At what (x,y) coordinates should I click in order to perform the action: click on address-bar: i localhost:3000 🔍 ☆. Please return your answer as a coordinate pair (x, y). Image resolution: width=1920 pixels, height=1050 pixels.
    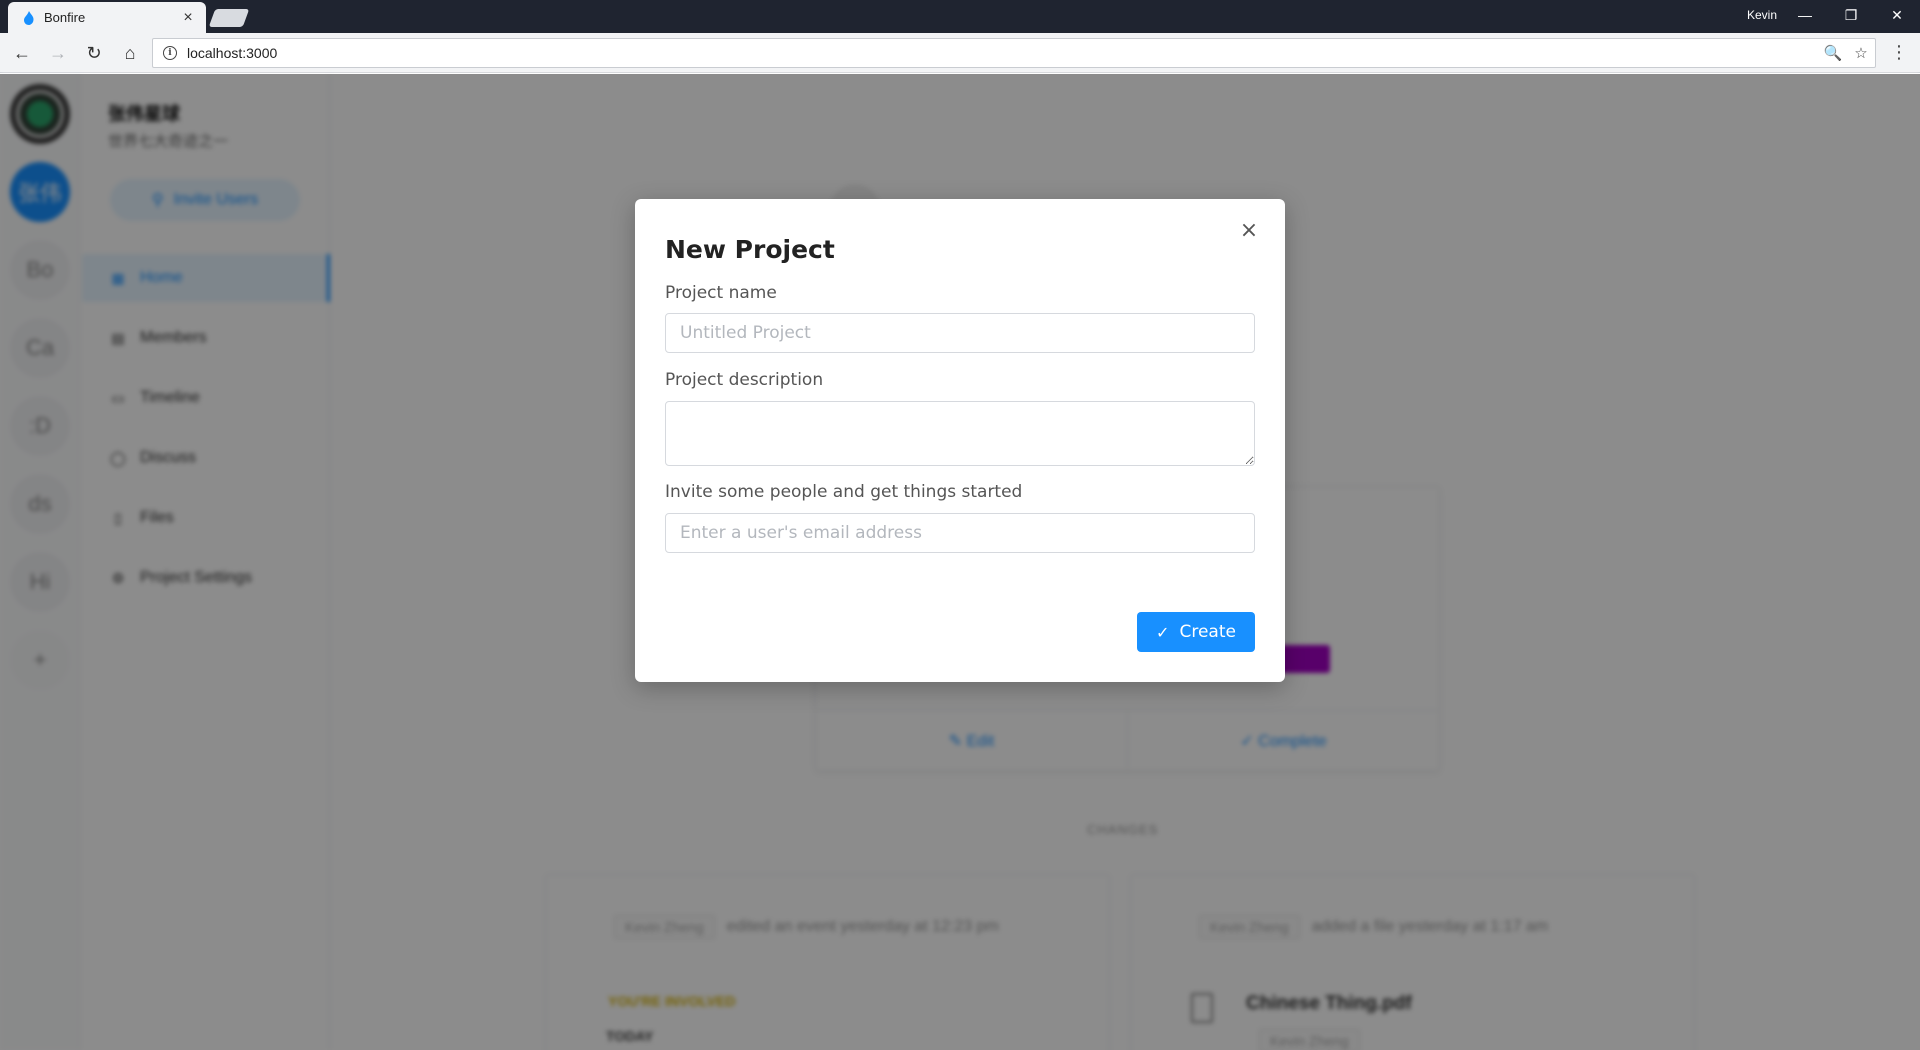
    Looking at the image, I should click on (1014, 53).